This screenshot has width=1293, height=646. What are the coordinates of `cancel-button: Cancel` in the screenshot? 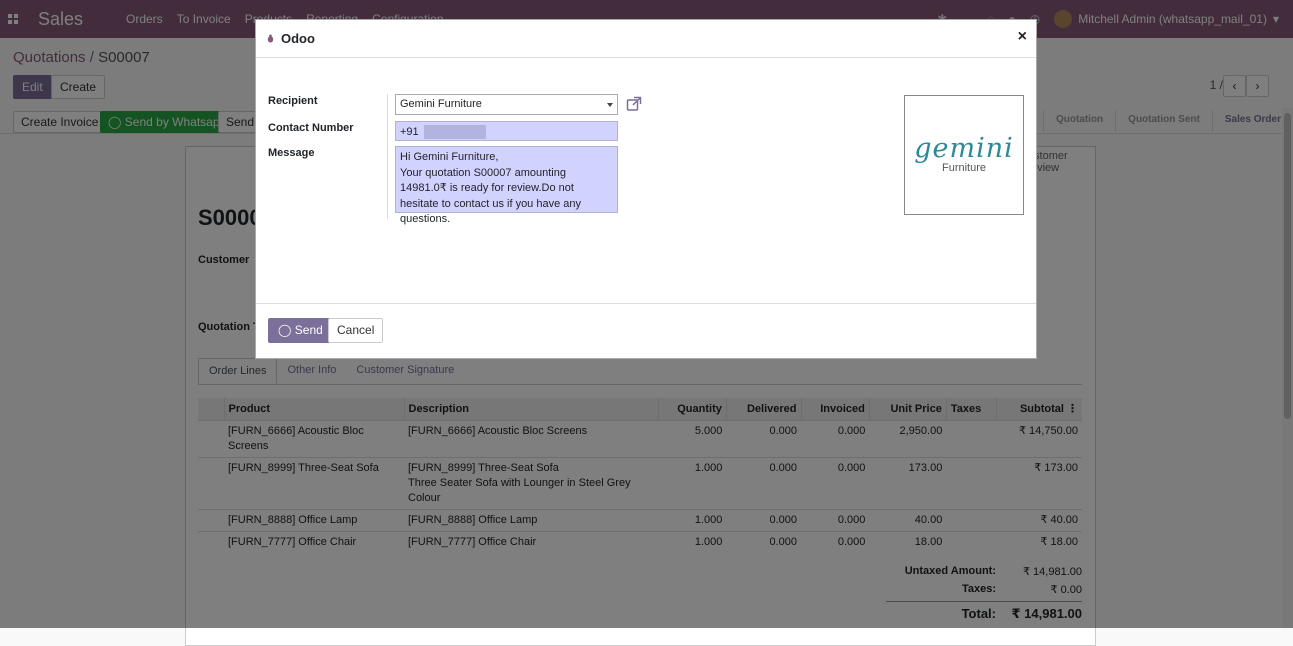 It's located at (356, 330).